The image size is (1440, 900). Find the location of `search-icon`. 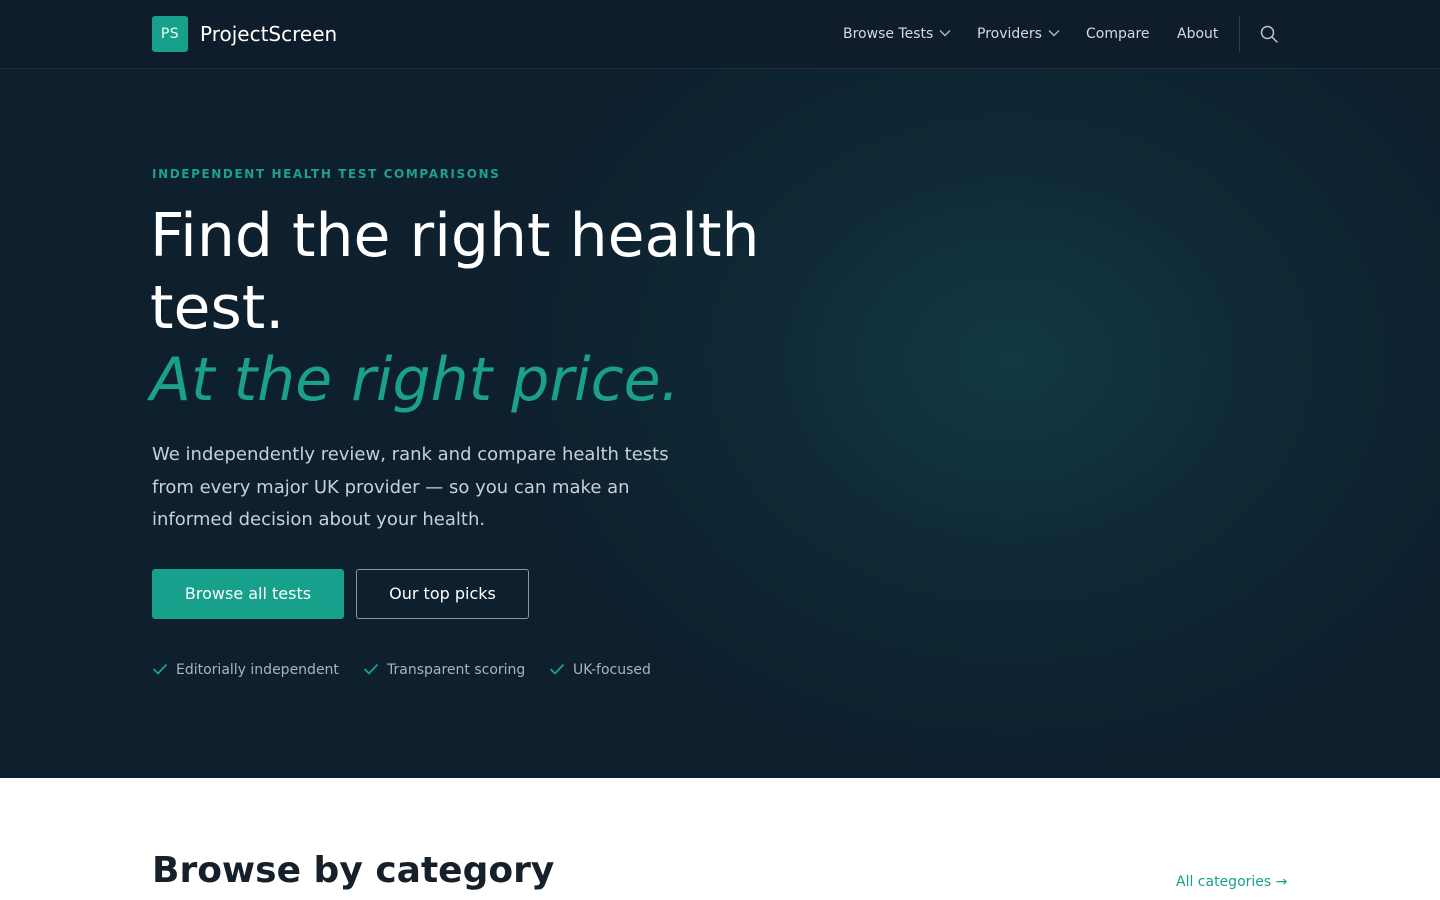

search-icon is located at coordinates (1269, 34).